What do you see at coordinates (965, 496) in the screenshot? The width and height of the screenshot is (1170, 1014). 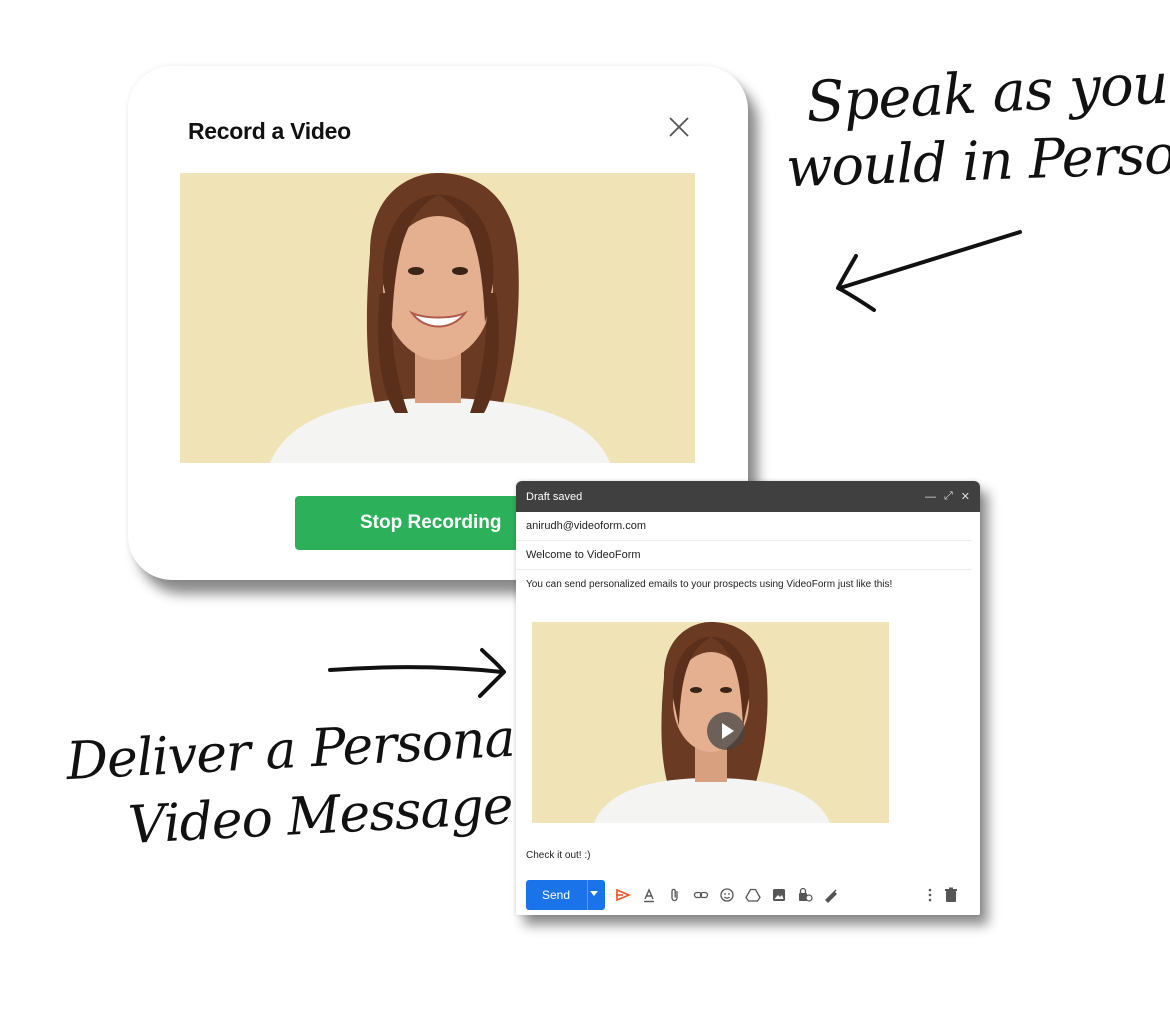 I see `close-icon: ✕` at bounding box center [965, 496].